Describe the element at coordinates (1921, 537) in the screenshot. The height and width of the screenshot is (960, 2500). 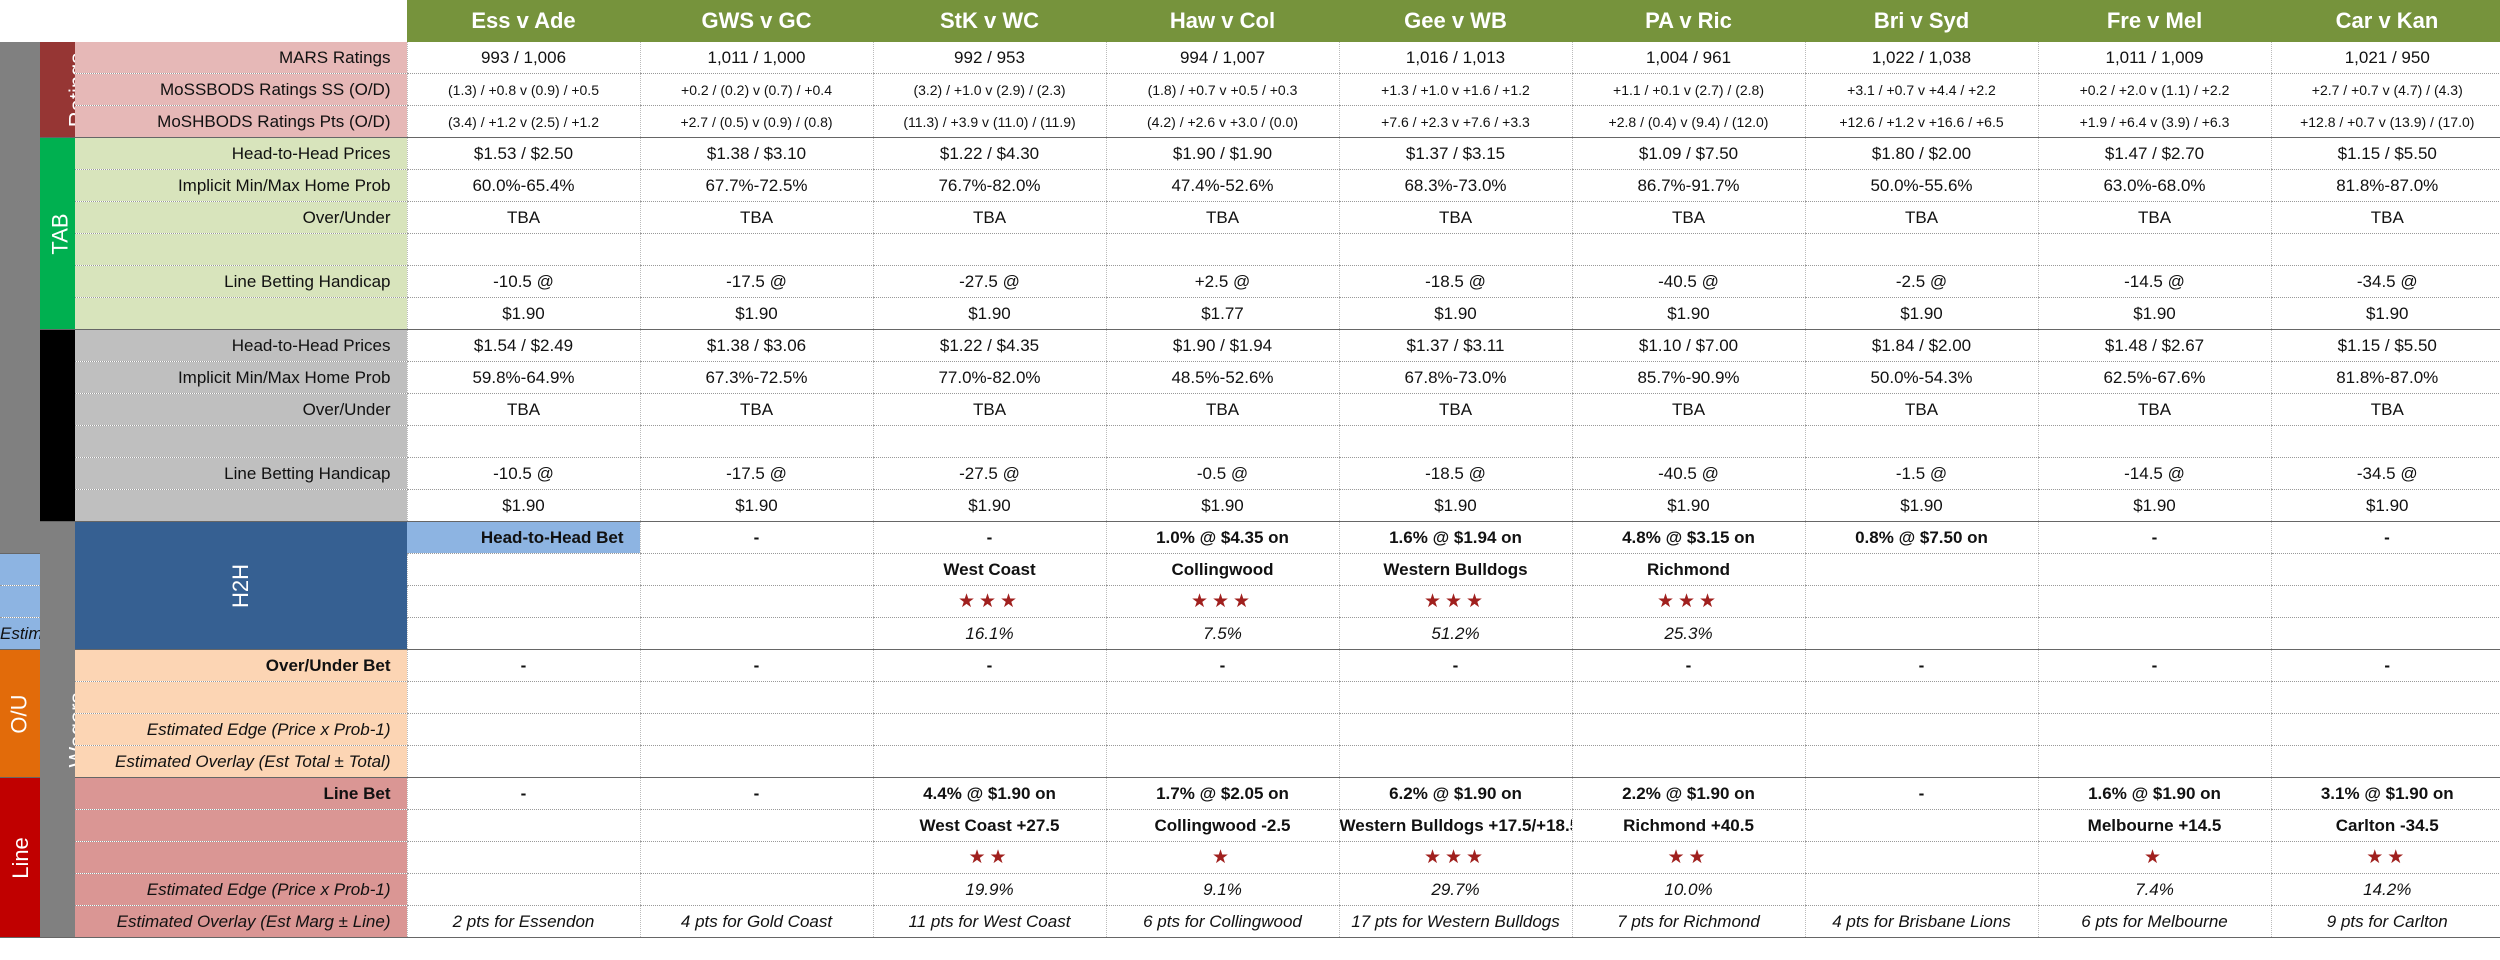
I see `cell-value: 0.8% @ $7.50 on` at that location.